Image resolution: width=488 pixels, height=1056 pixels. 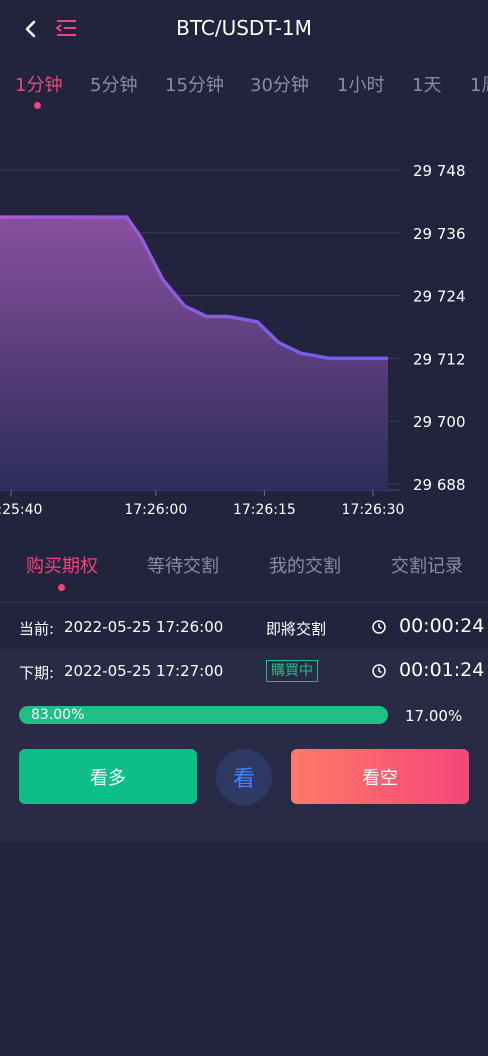 What do you see at coordinates (373, 510) in the screenshot?
I see `x-tick-label: 17:26:30` at bounding box center [373, 510].